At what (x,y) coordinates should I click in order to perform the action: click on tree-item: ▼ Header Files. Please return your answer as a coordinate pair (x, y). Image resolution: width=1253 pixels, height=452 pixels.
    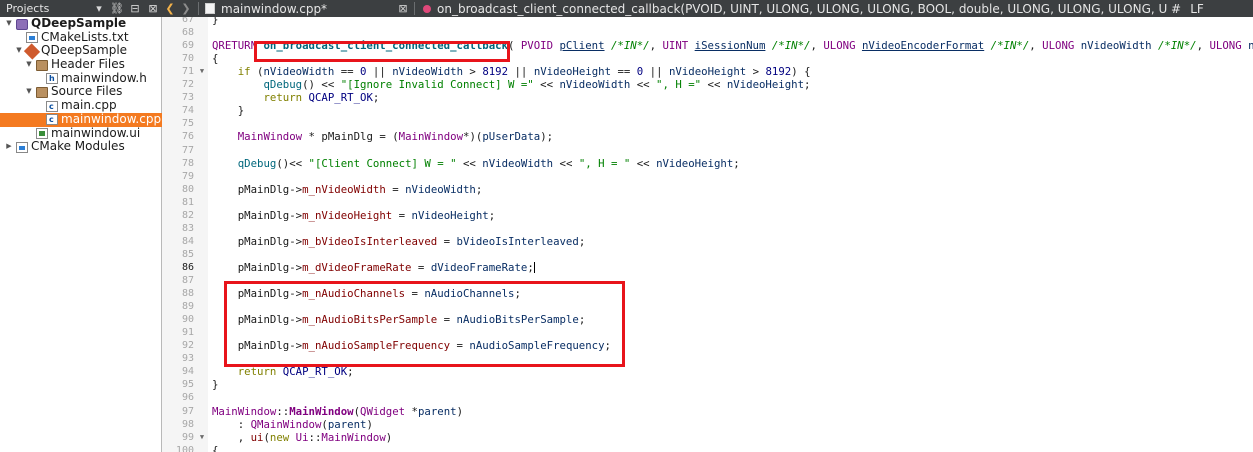
    Looking at the image, I should click on (81, 64).